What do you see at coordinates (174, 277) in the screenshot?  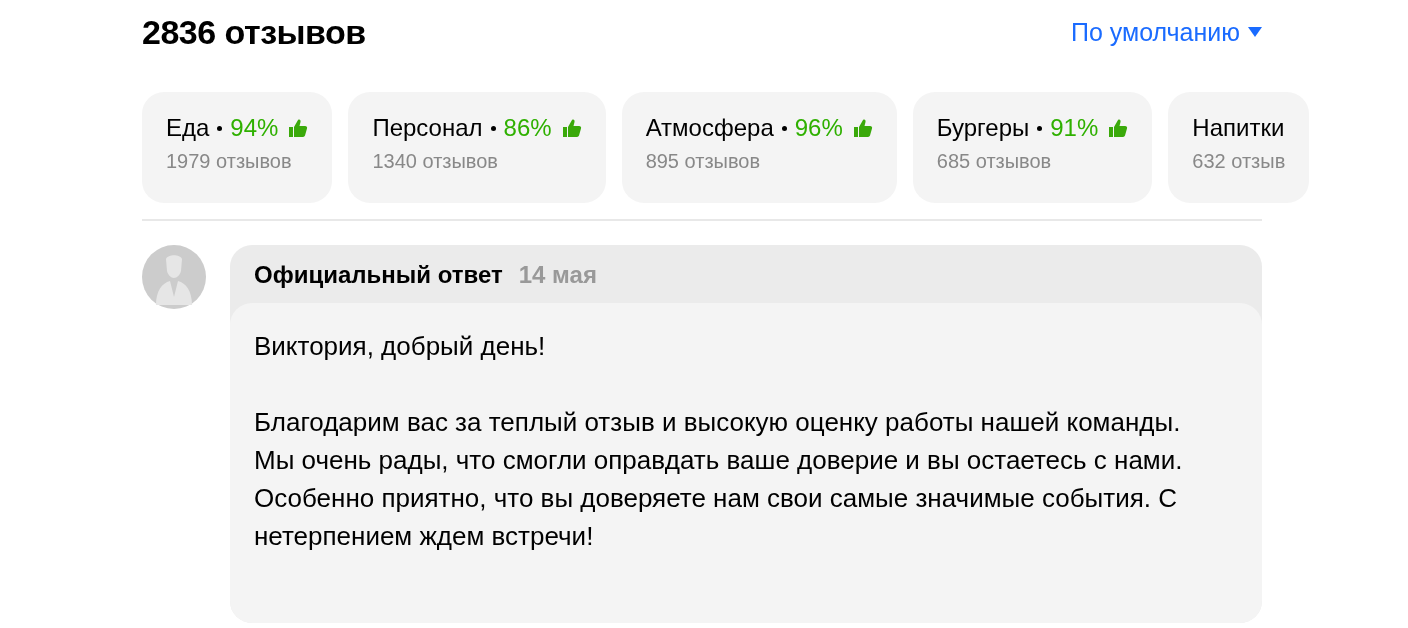 I see `avatar-icon` at bounding box center [174, 277].